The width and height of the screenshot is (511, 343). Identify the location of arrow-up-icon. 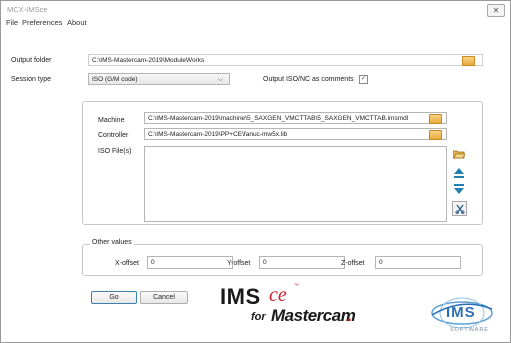
(459, 173).